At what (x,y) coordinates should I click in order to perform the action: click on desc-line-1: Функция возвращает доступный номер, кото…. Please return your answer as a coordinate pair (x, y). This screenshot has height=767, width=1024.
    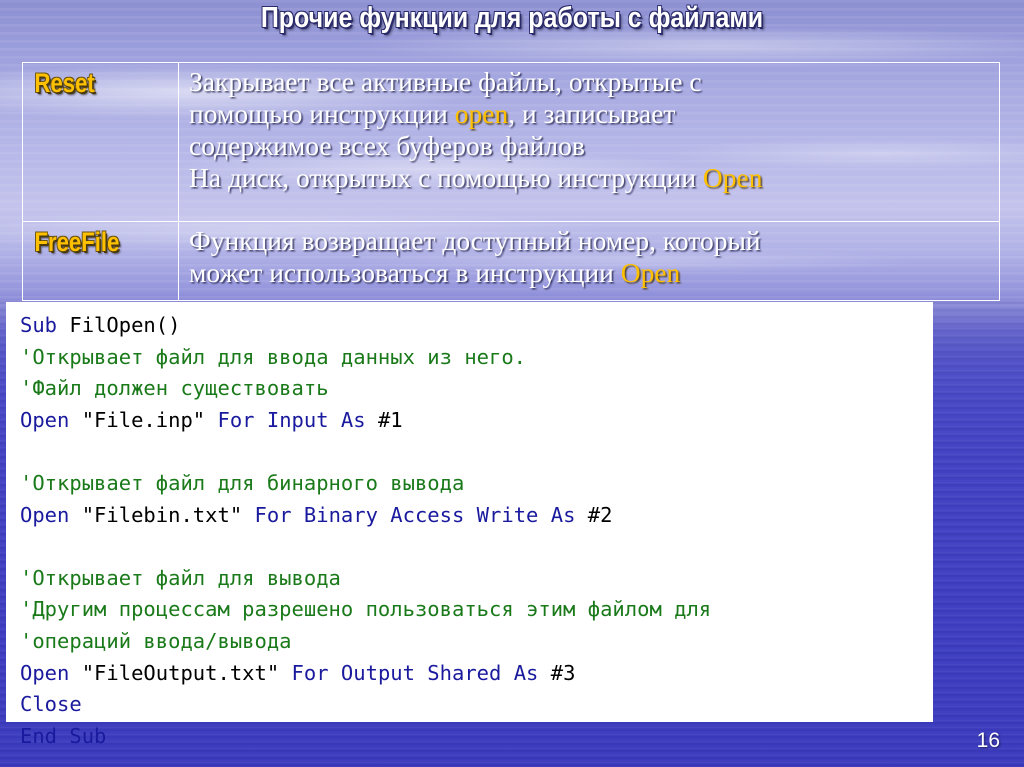
    Looking at the image, I should click on (475, 240).